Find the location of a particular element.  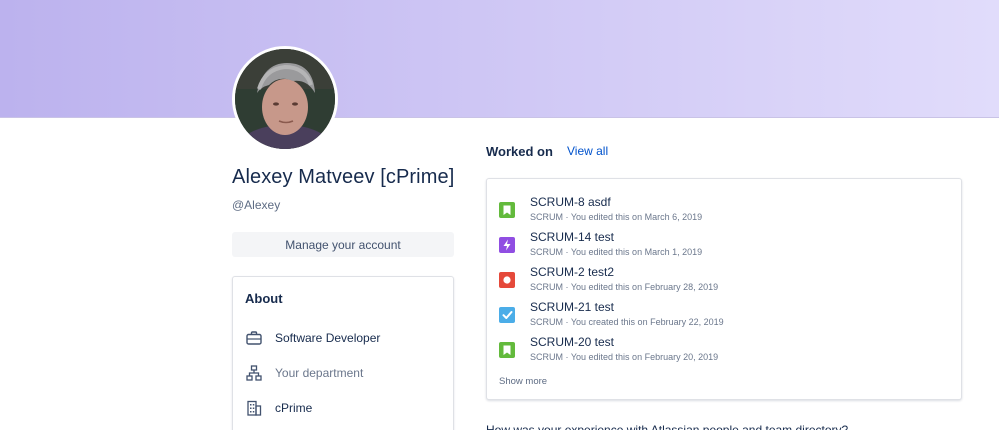

show-more-button: Show more is located at coordinates (523, 381).